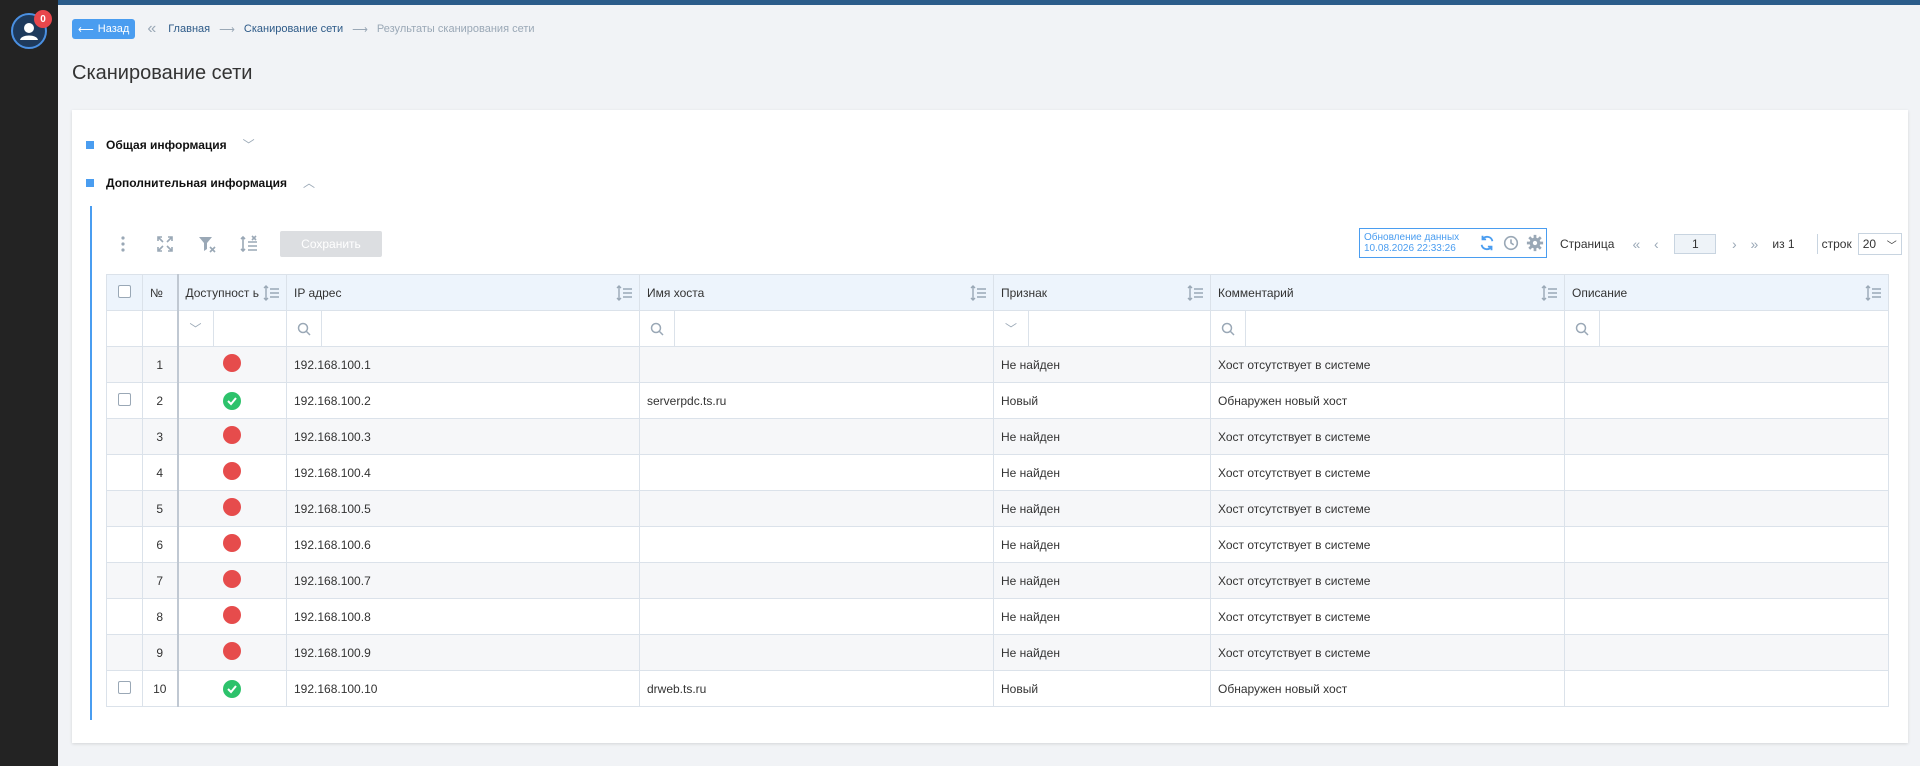 The image size is (1920, 766). What do you see at coordinates (207, 244) in the screenshot?
I see `clear-filter-icon` at bounding box center [207, 244].